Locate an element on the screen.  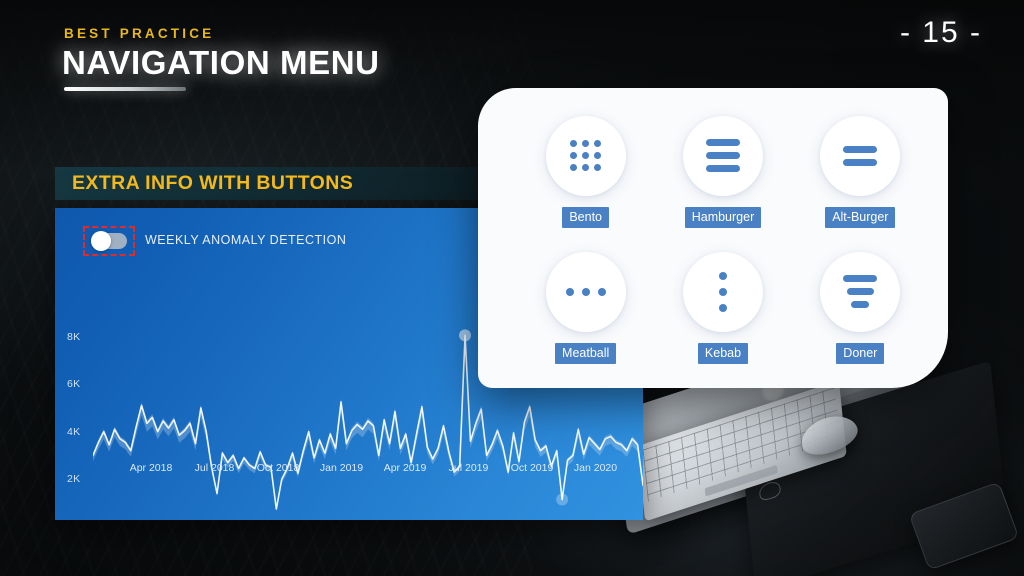
kebab-button is located at coordinates (722, 291).